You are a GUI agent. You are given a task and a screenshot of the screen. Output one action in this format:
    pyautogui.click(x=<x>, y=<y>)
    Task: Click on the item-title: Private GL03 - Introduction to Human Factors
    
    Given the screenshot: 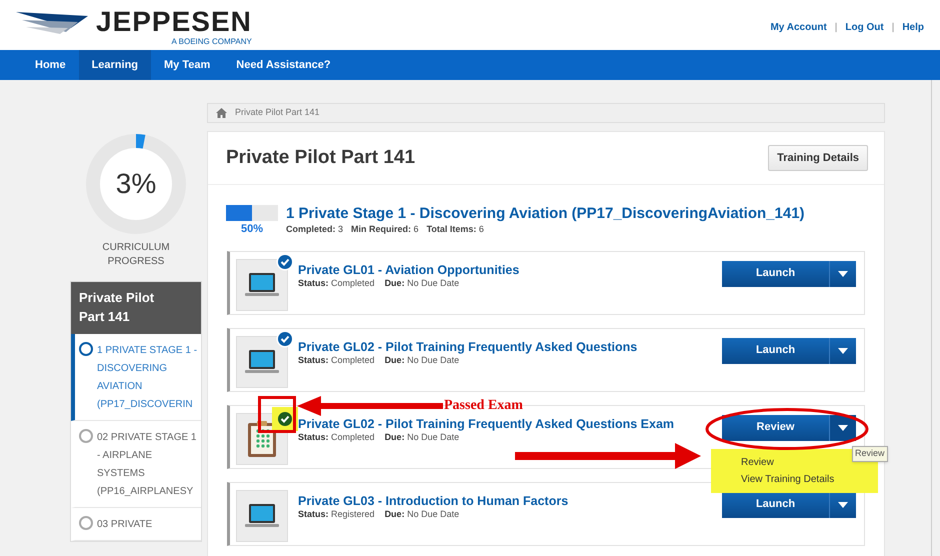 What is the action you would take?
    pyautogui.click(x=433, y=501)
    